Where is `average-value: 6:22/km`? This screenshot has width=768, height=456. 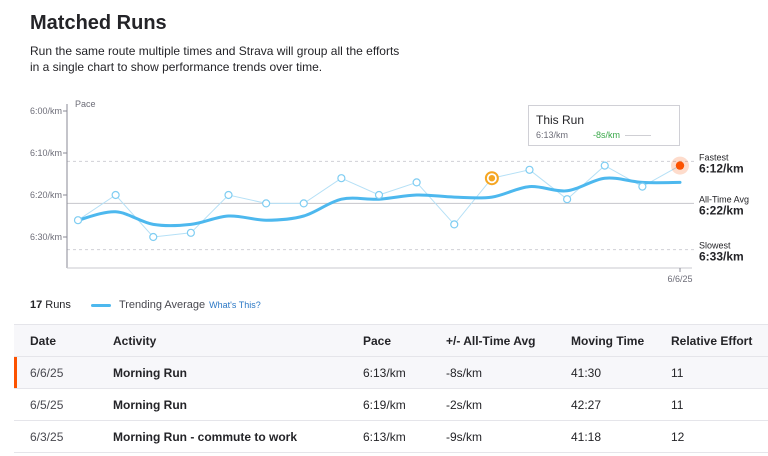
average-value: 6:22/km is located at coordinates (721, 210).